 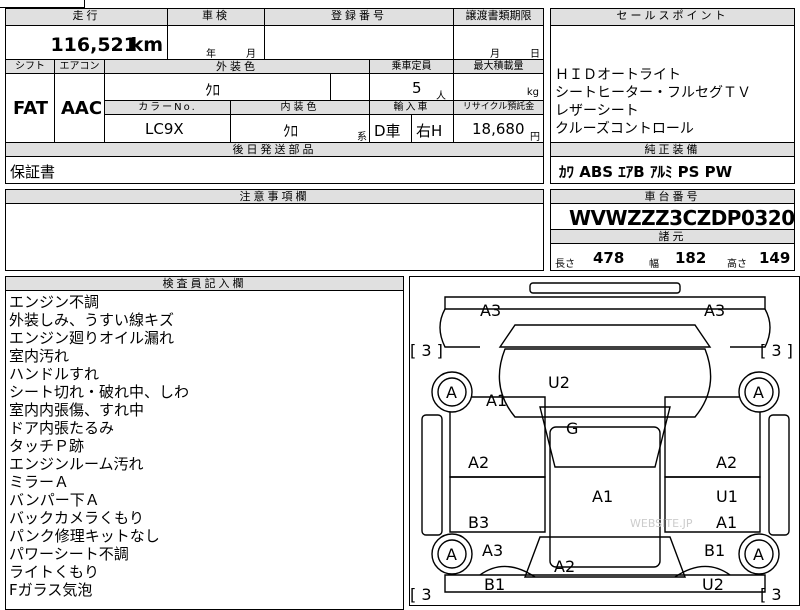 I want to click on inspector-note: Fガラス気泡, so click(x=51, y=590).